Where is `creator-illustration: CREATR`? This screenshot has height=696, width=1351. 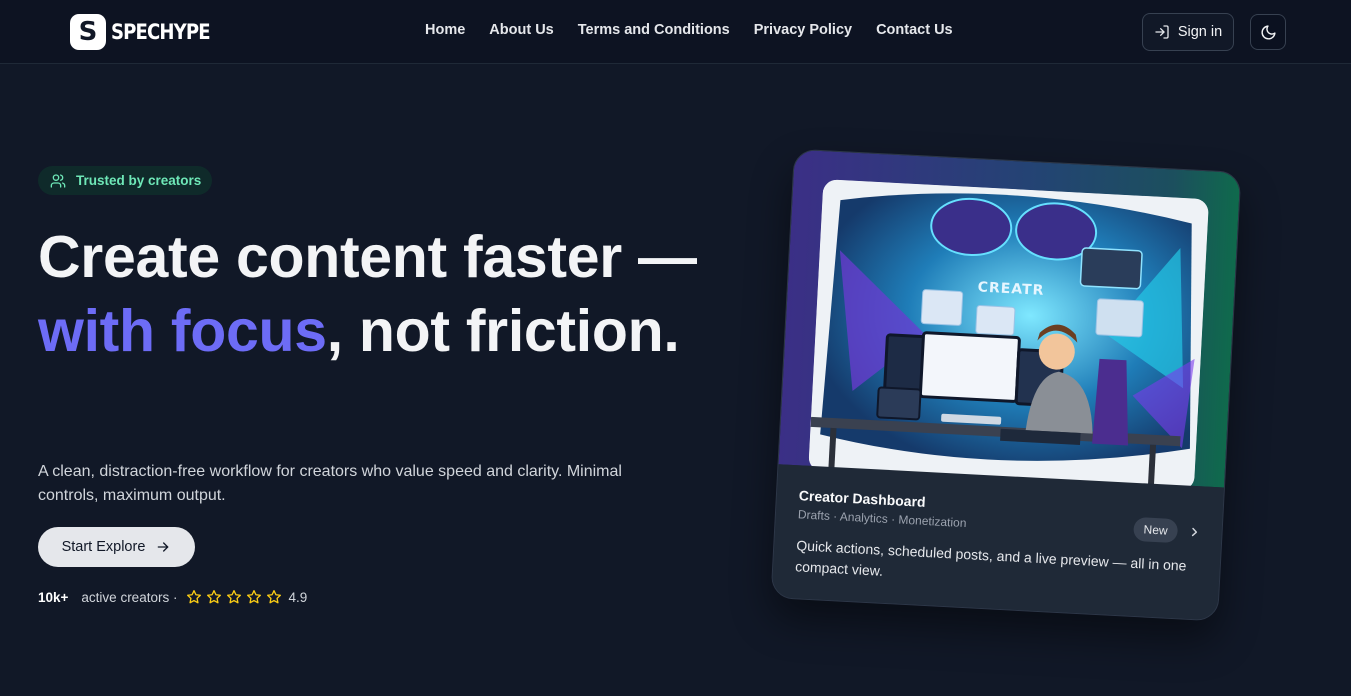 creator-illustration: CREATR is located at coordinates (1008, 335).